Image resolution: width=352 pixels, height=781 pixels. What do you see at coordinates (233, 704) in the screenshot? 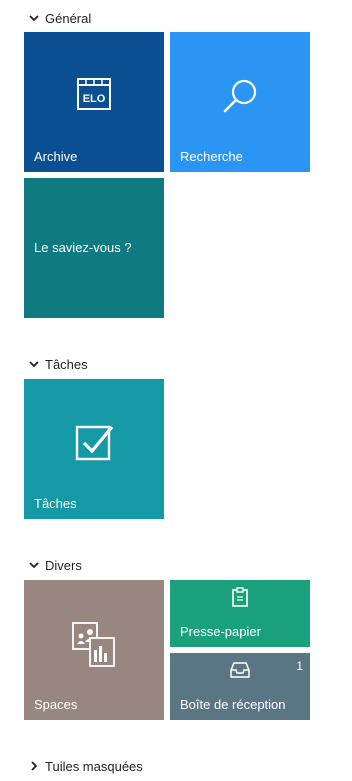
I see `tile-boite-de-reception-label: Boîte de réception` at bounding box center [233, 704].